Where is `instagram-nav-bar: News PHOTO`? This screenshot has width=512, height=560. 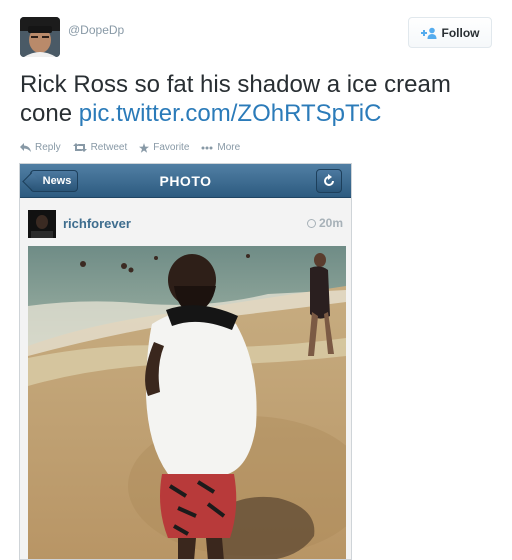
instagram-nav-bar: News PHOTO is located at coordinates (185, 181).